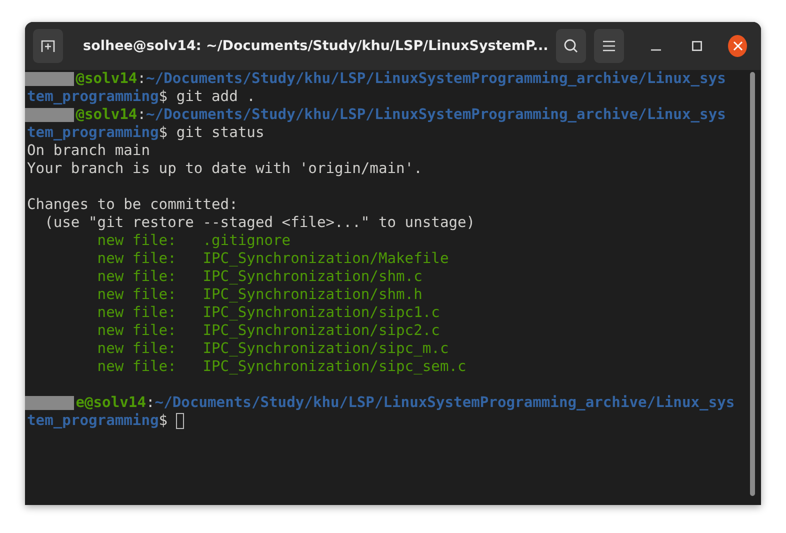  I want to click on staged-file-line: new file: IPC_Synchronization/sipc_sem.c, so click(281, 367).